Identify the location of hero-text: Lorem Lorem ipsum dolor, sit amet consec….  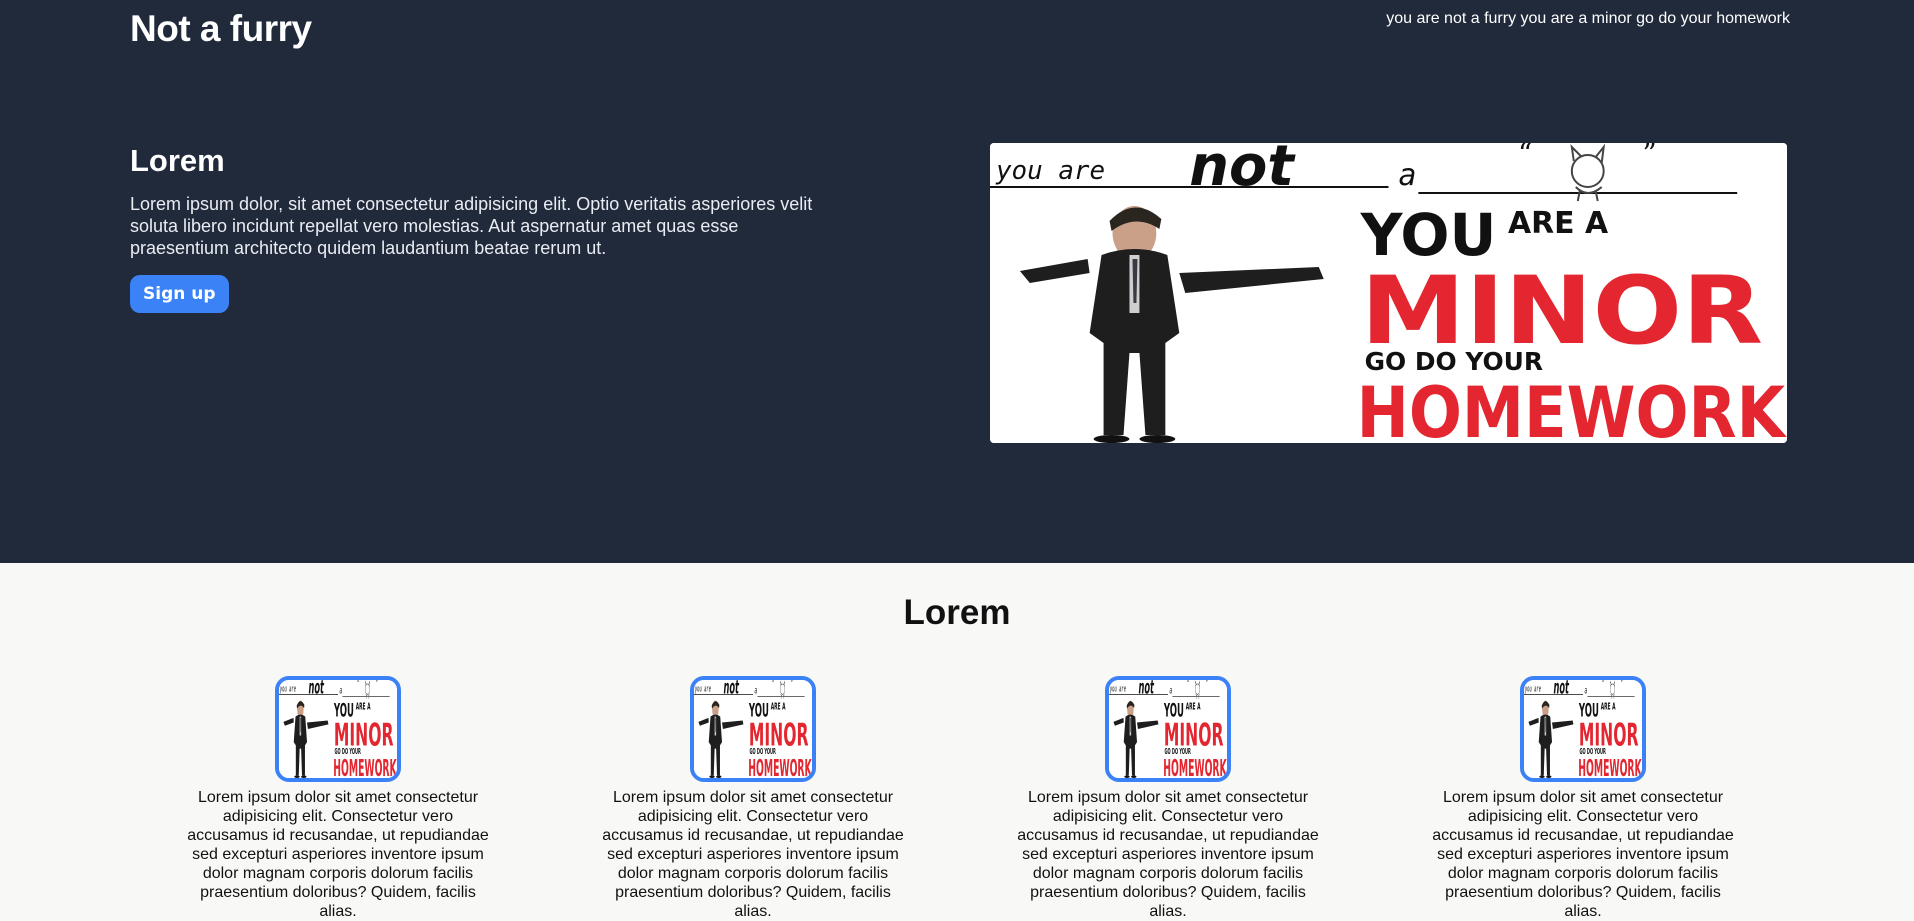
(480, 228).